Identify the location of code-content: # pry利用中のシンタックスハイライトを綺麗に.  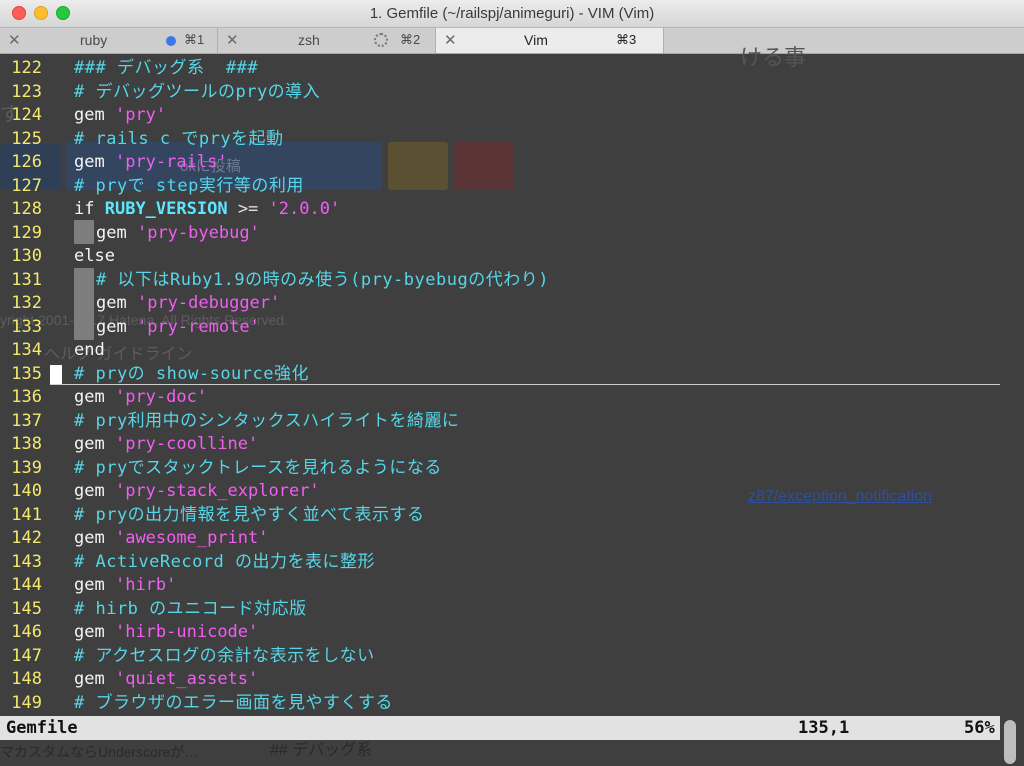
(266, 422).